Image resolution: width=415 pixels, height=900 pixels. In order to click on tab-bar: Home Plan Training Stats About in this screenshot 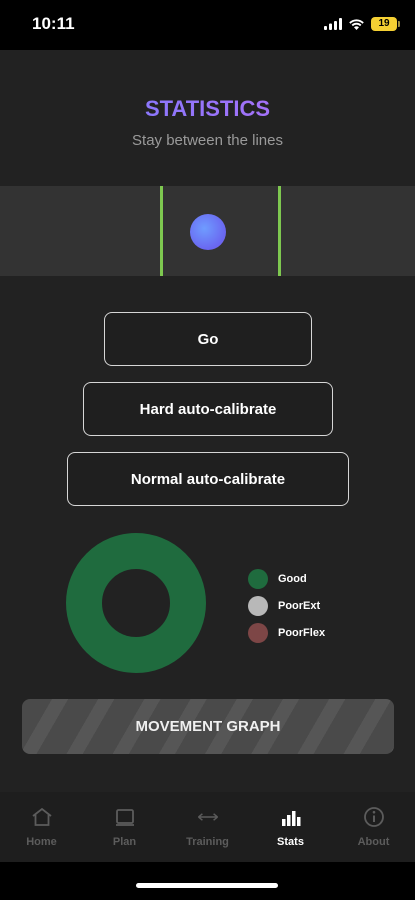, I will do `click(207, 827)`.